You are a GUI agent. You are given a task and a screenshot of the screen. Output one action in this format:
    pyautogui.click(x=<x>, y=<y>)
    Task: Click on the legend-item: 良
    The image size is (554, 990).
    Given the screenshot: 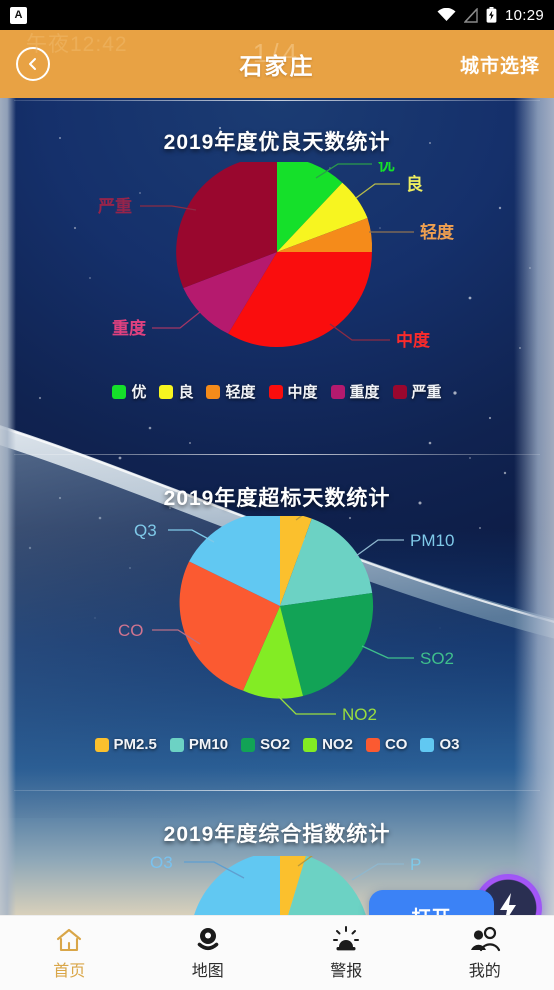 What is the action you would take?
    pyautogui.click(x=176, y=391)
    